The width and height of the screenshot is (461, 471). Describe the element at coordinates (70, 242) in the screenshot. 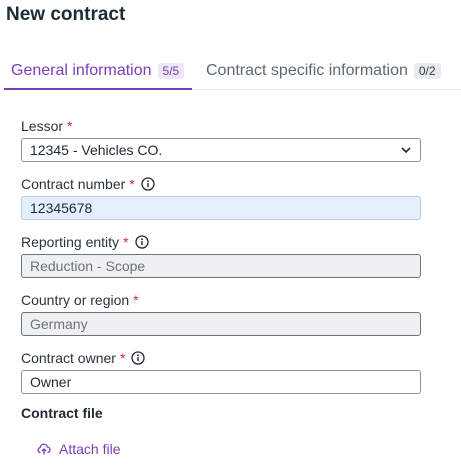

I see `label-text: Reporting entity` at that location.